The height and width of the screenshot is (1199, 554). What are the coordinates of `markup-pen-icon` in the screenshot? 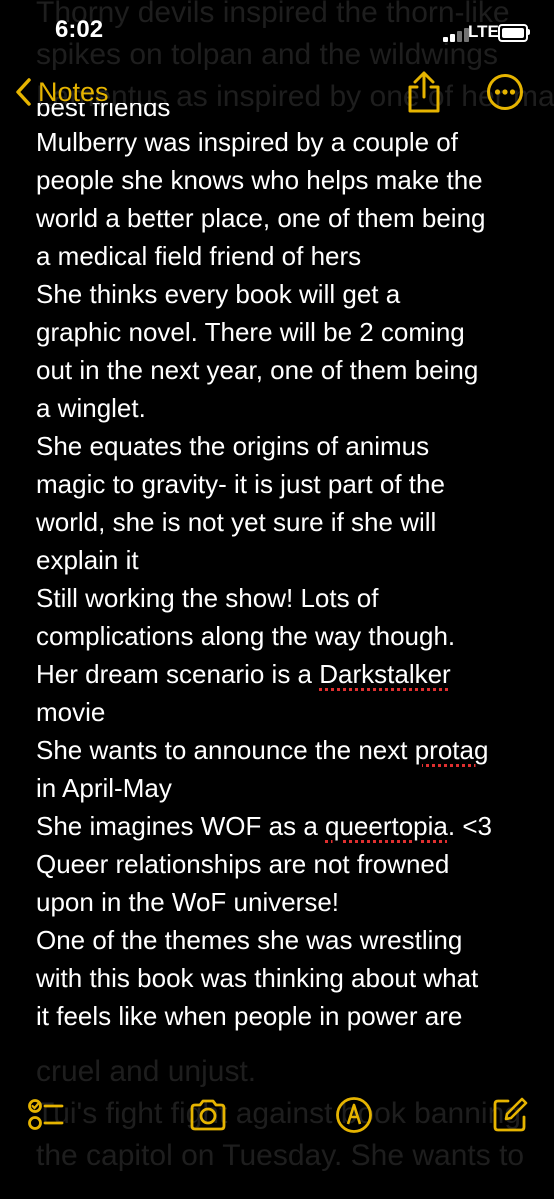 It's located at (354, 1115).